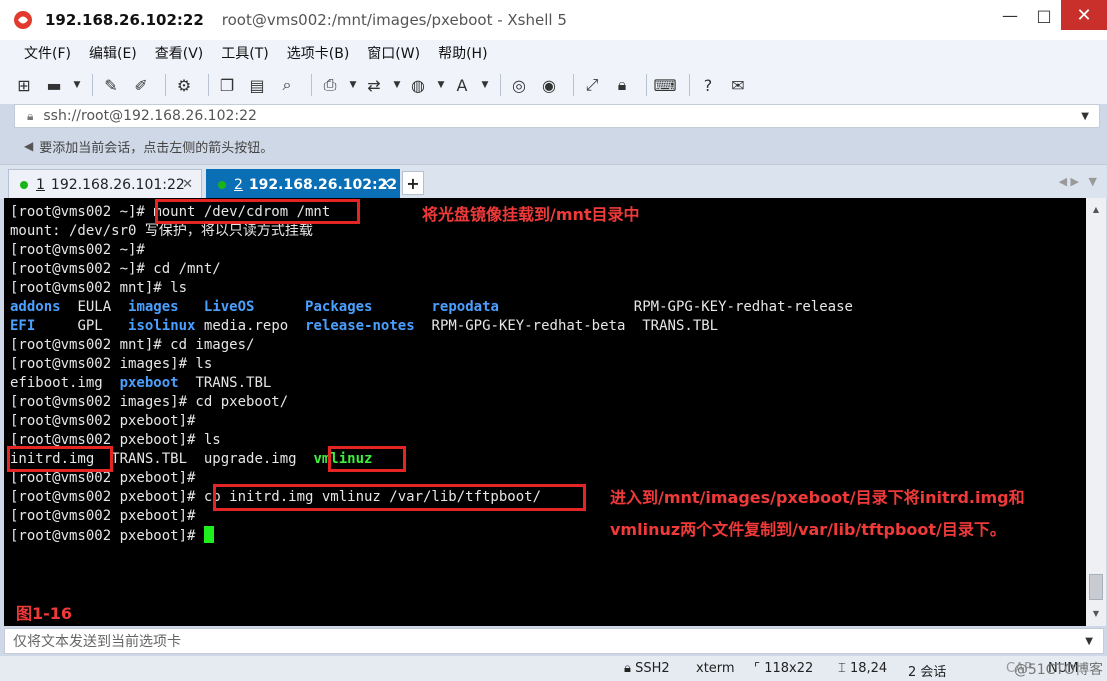 The image size is (1107, 681). Describe the element at coordinates (1044, 15) in the screenshot. I see `maximize-button: □` at that location.